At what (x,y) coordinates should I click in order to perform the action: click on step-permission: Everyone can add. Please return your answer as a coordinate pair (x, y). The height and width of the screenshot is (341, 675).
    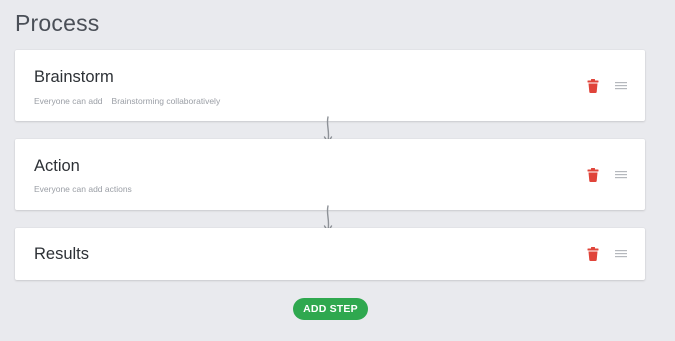
    Looking at the image, I should click on (68, 101).